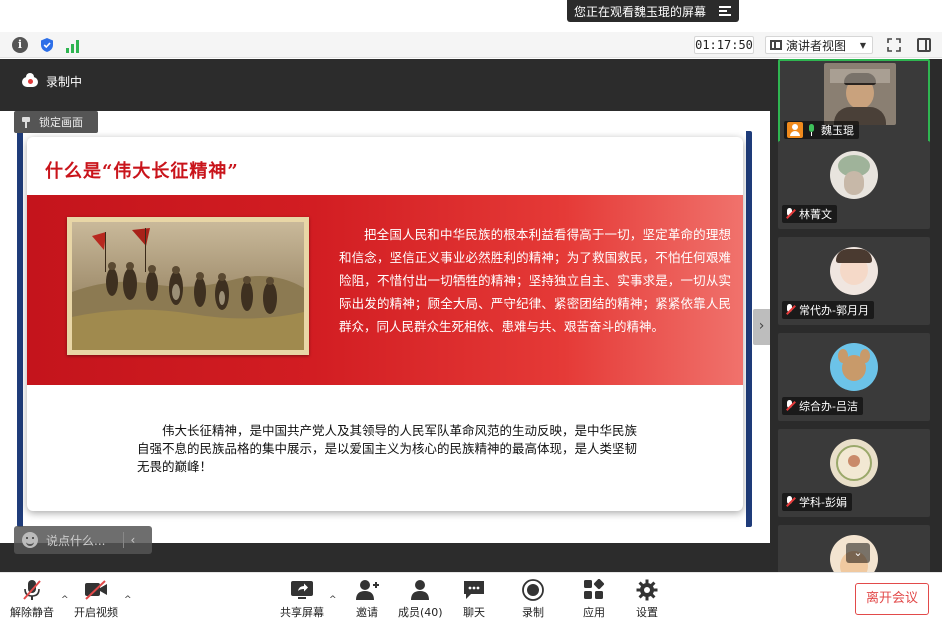 This screenshot has height=622, width=942. I want to click on mic-active-icon, so click(812, 130).